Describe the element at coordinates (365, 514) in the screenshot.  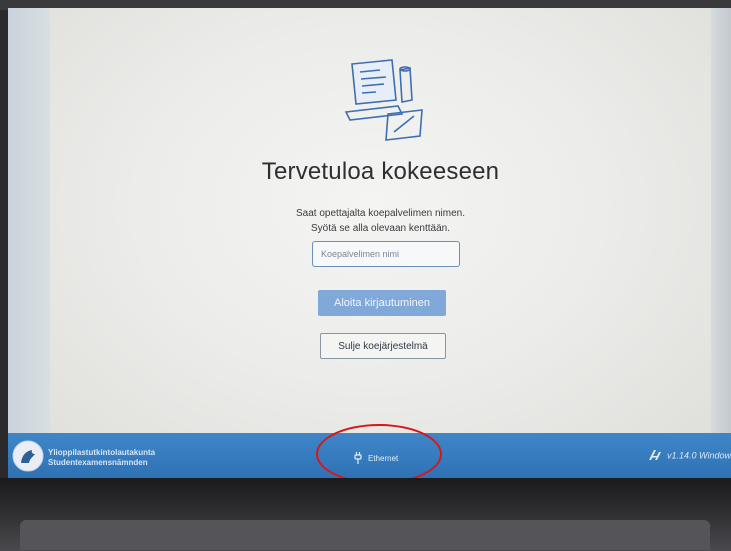
I see `monitor-bezel-bottom` at that location.